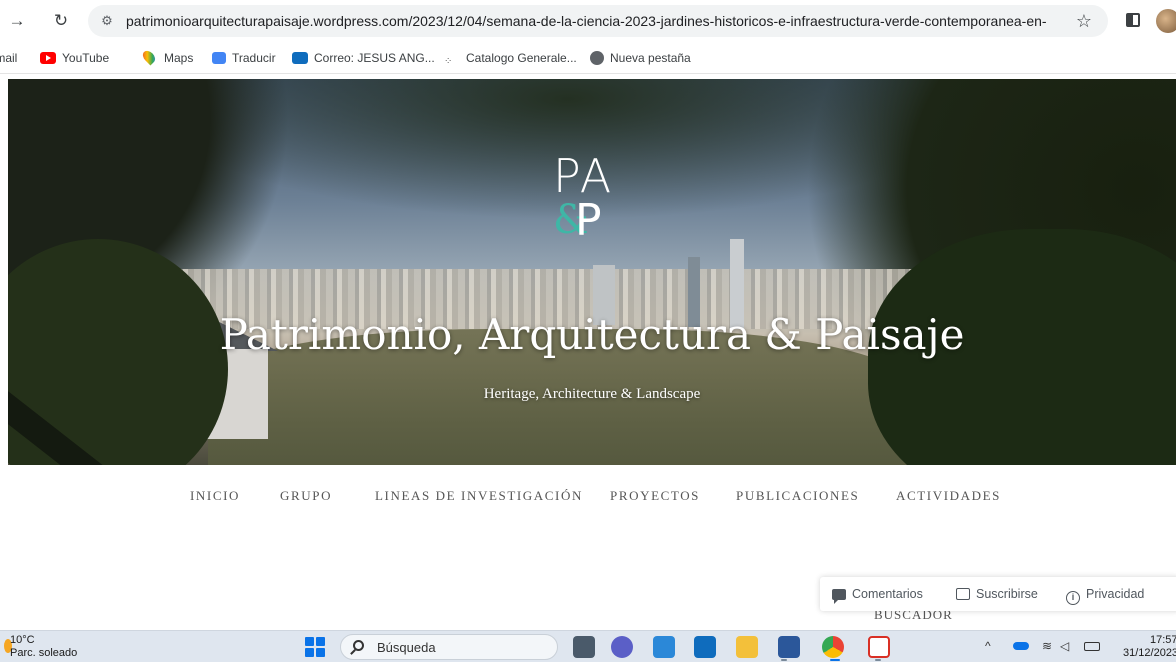 This screenshot has height=662, width=1176. What do you see at coordinates (219, 58) in the screenshot?
I see `translate-icon` at bounding box center [219, 58].